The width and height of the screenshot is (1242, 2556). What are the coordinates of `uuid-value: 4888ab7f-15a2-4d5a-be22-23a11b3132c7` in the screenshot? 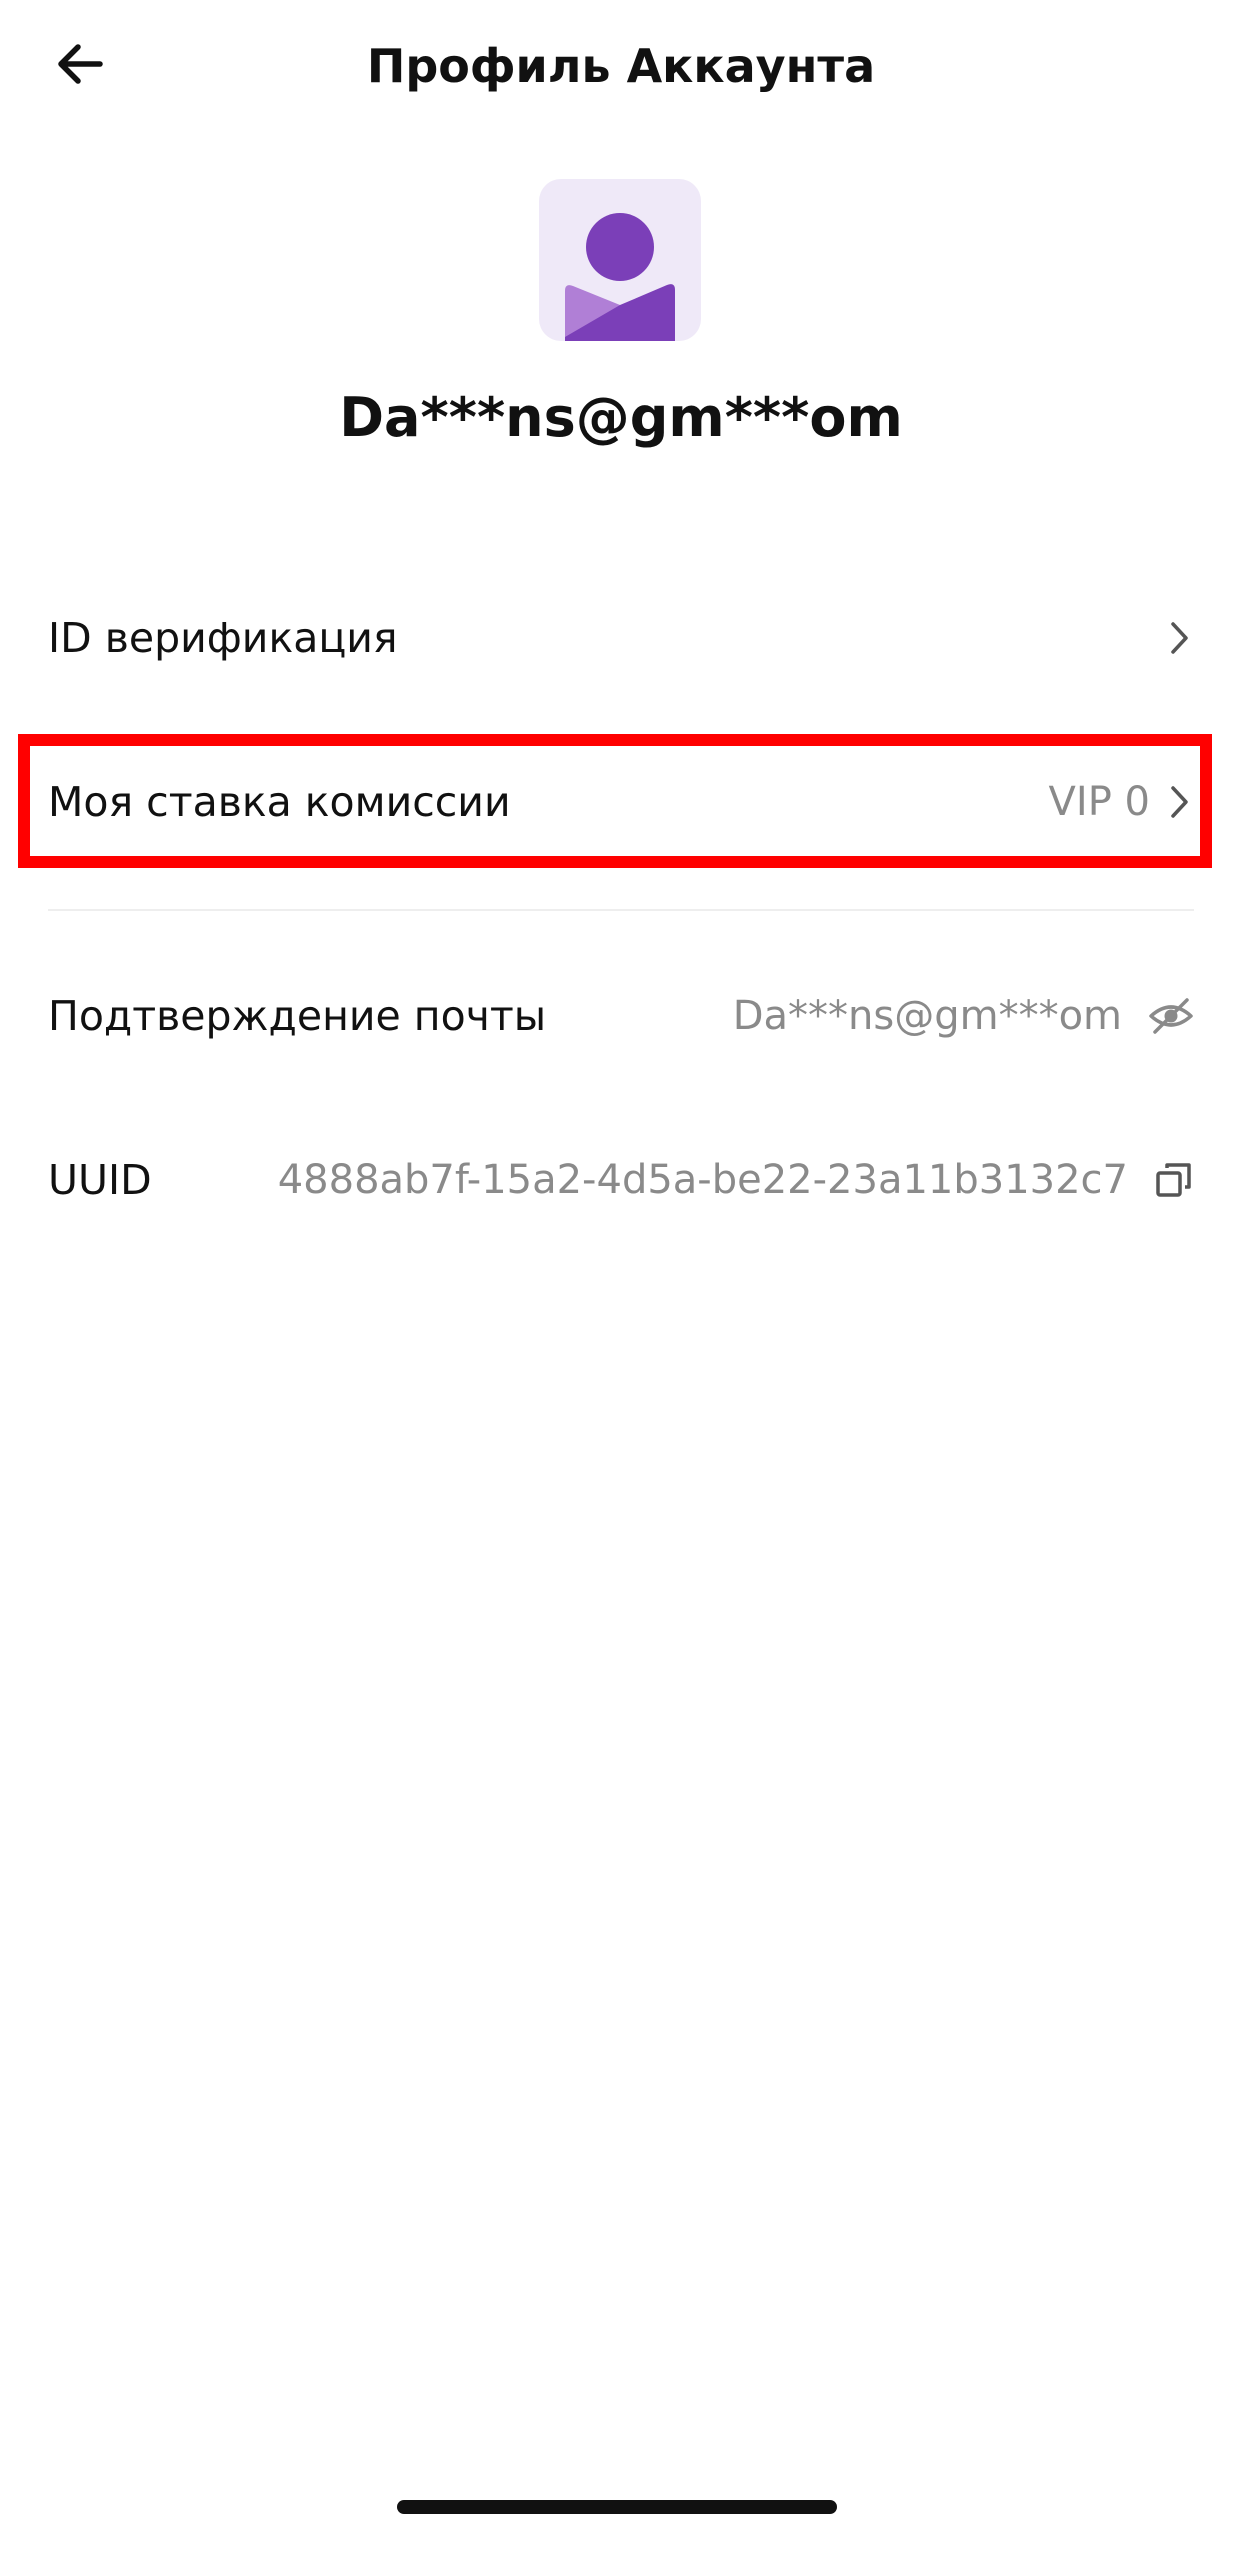 It's located at (702, 1180).